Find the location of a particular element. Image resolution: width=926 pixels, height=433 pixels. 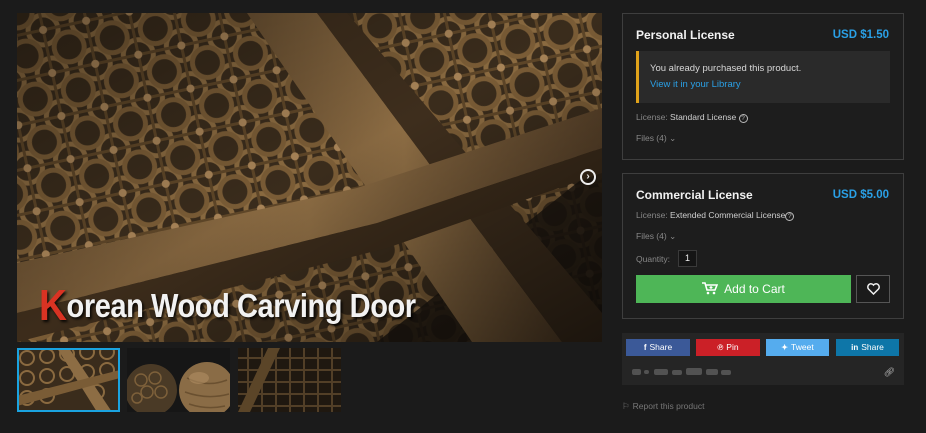

pinterest-pin-button: ℗ Pin is located at coordinates (728, 347).